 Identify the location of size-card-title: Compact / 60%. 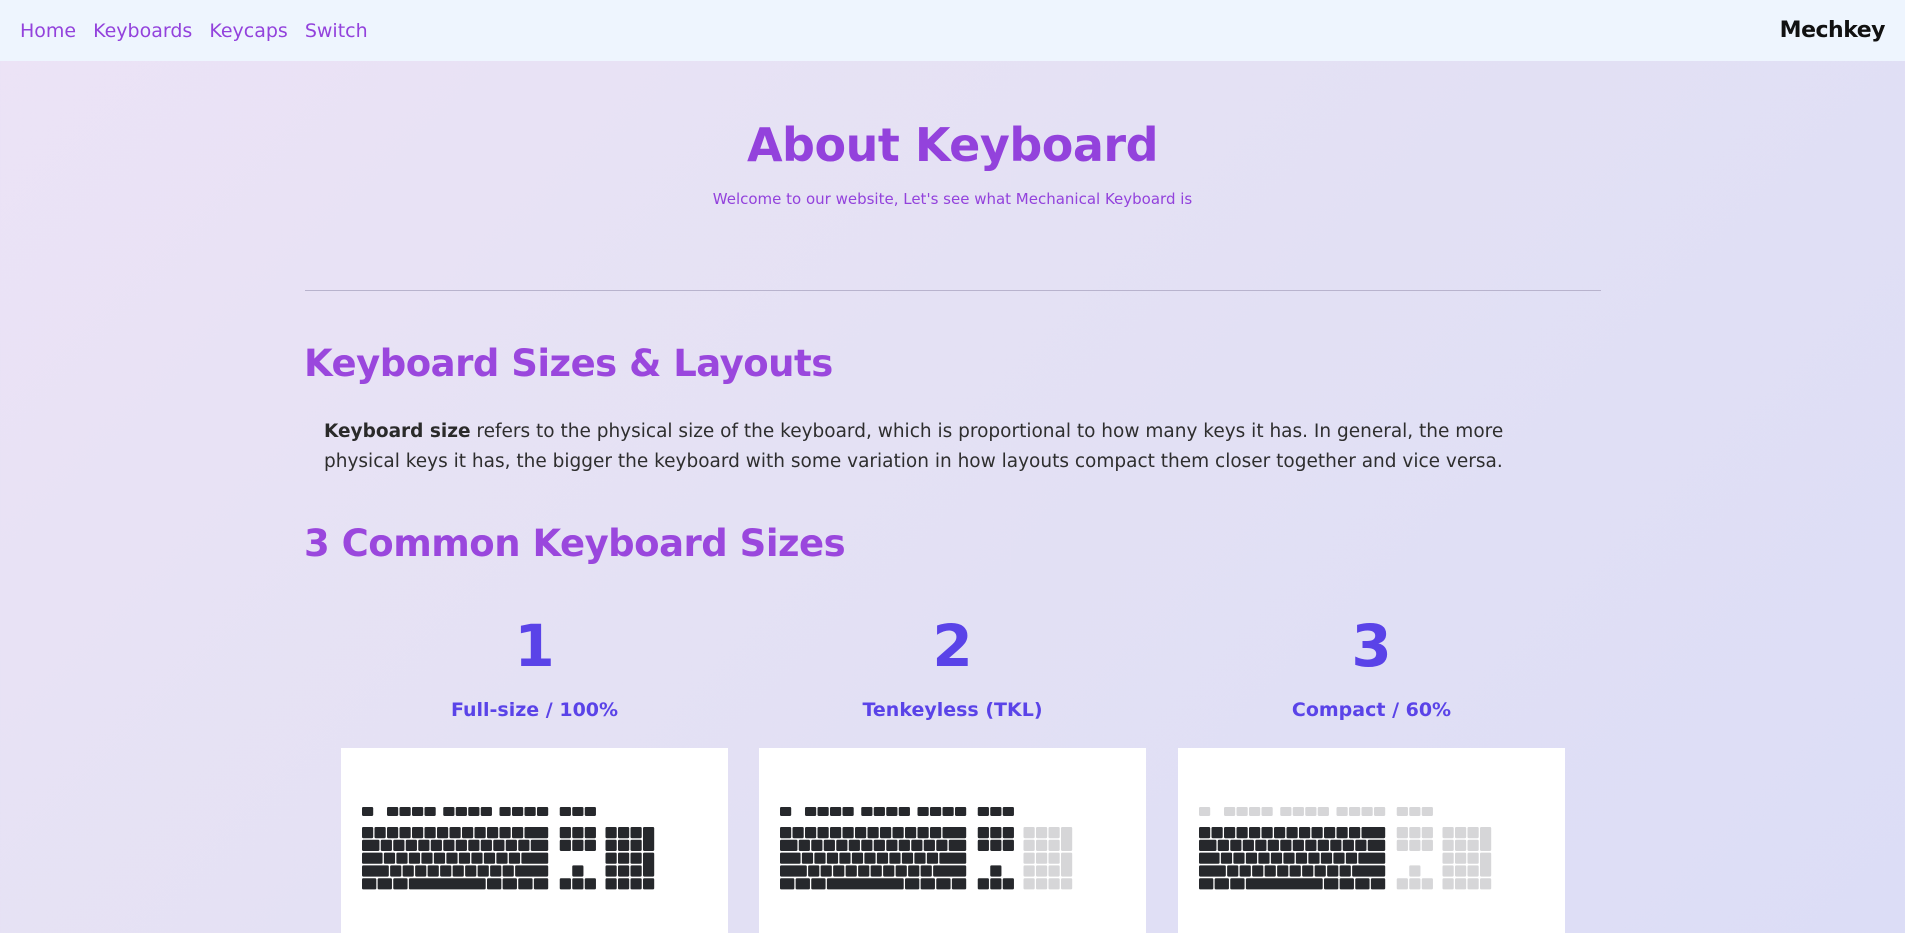
(1371, 710).